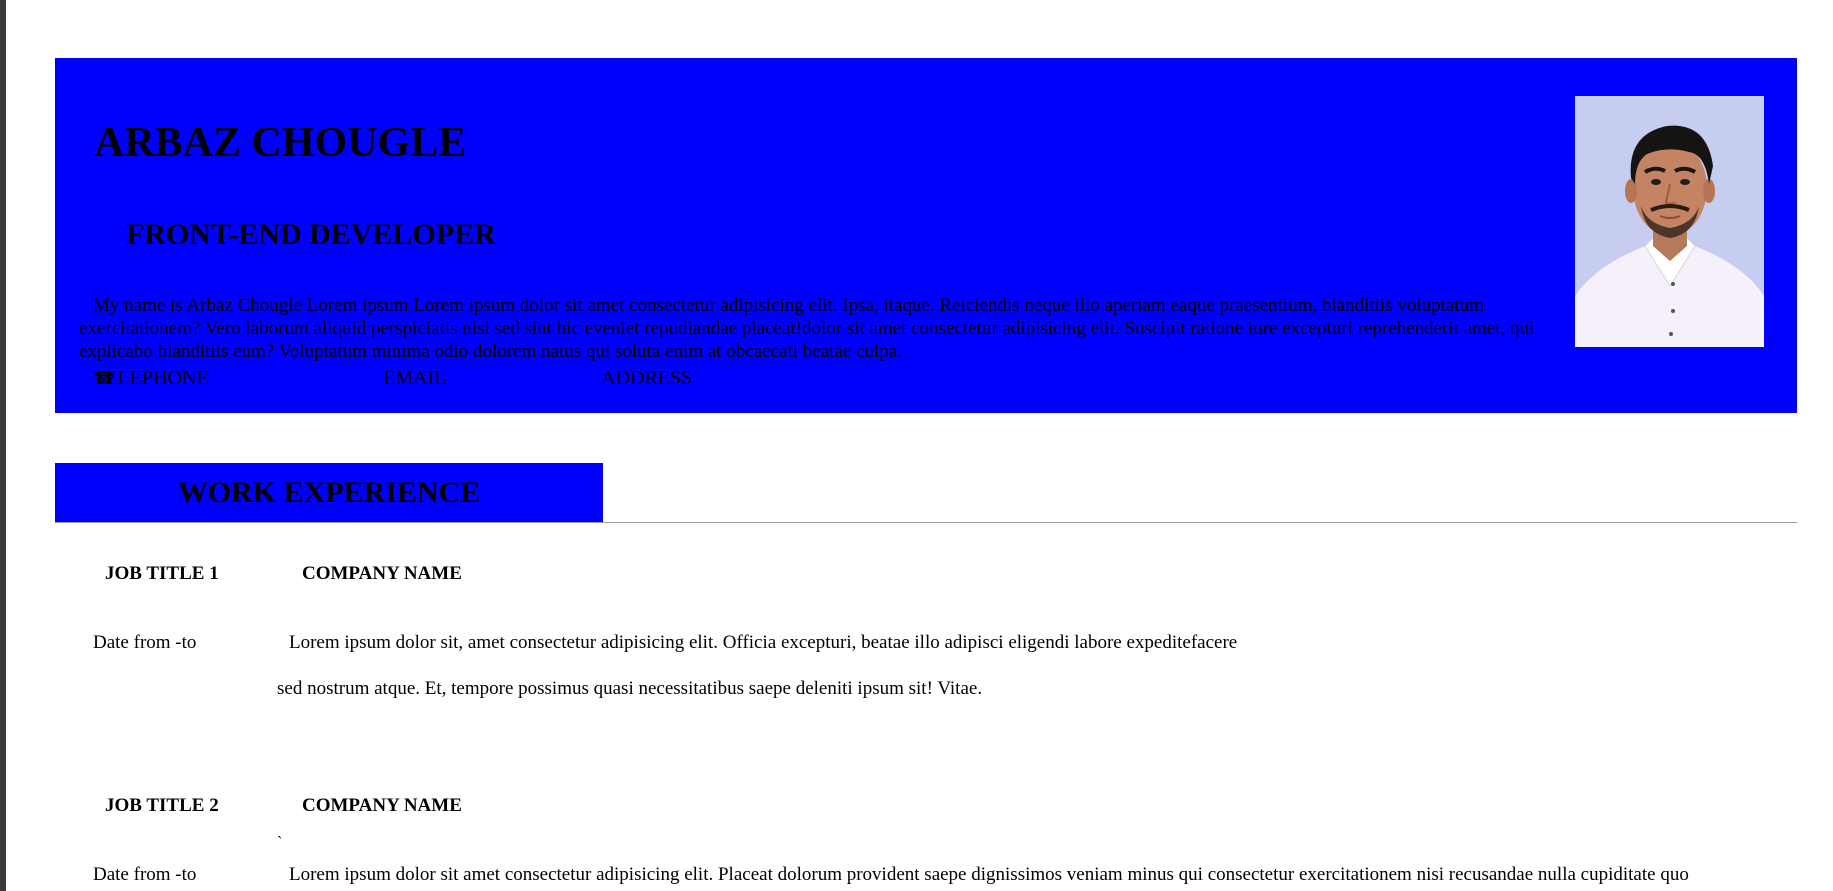 Image resolution: width=1833 pixels, height=891 pixels. What do you see at coordinates (382, 573) in the screenshot?
I see `job-1-company: COMPANY NAME` at bounding box center [382, 573].